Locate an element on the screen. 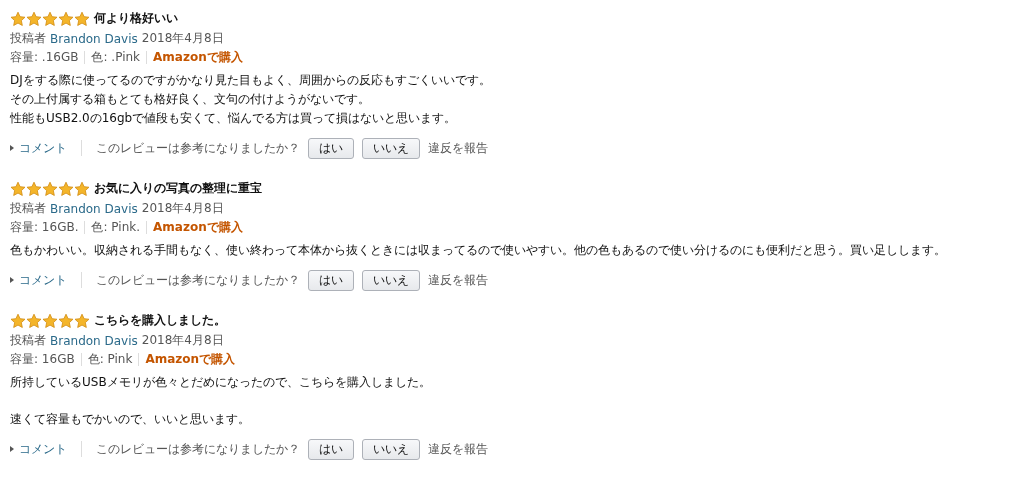 This screenshot has height=482, width=1031. review-text: 色もかわいい。収納される手間もなく、使い終わって本体から抜くときには収まってるので使いやすい。他の色もあるので使い分けるのにも便利だと思う。買い足しします。 is located at coordinates (478, 250).